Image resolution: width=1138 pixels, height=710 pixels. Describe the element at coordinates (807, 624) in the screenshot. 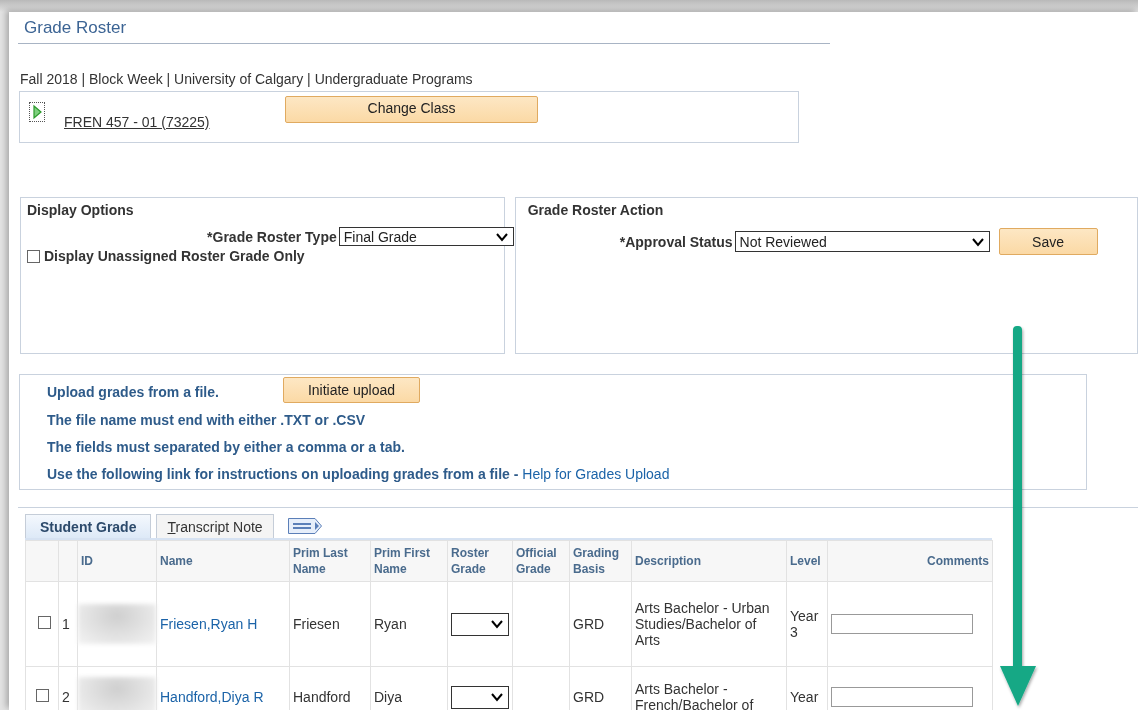

I see `table-cell: Year 3` at that location.